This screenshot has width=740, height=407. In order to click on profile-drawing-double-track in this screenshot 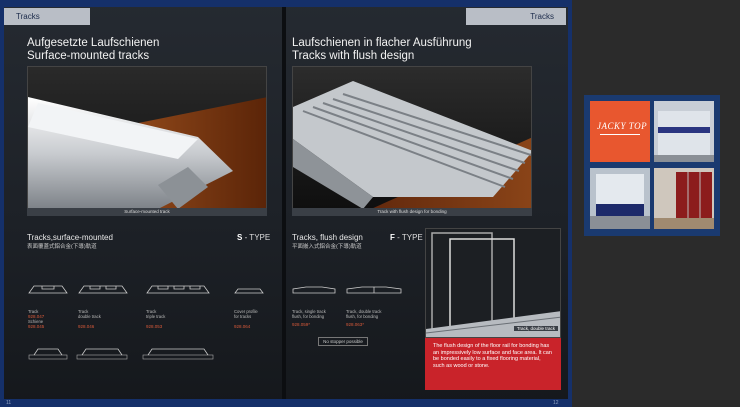, I will do `click(103, 289)`.